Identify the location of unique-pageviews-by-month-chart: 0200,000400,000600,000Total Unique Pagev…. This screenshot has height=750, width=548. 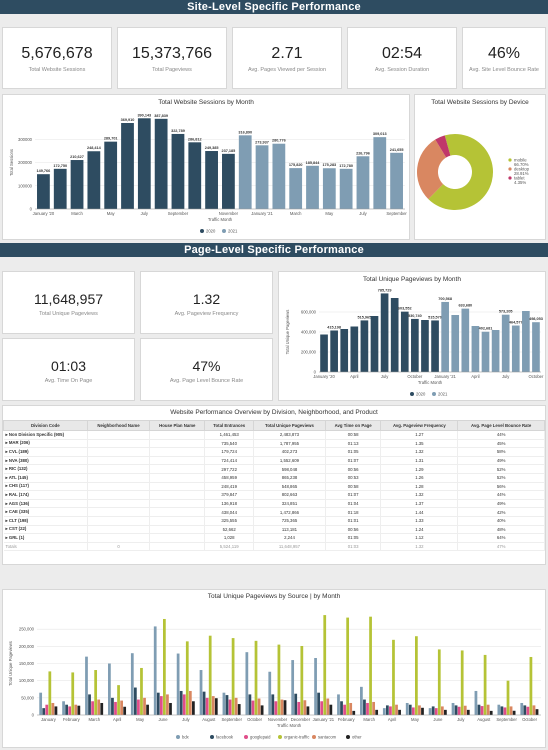
(415, 342).